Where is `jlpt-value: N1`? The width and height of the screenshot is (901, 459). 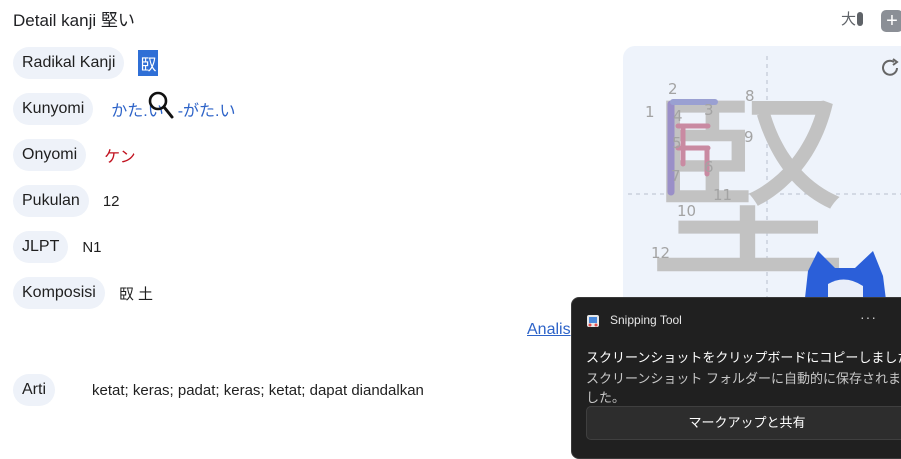 jlpt-value: N1 is located at coordinates (92, 247).